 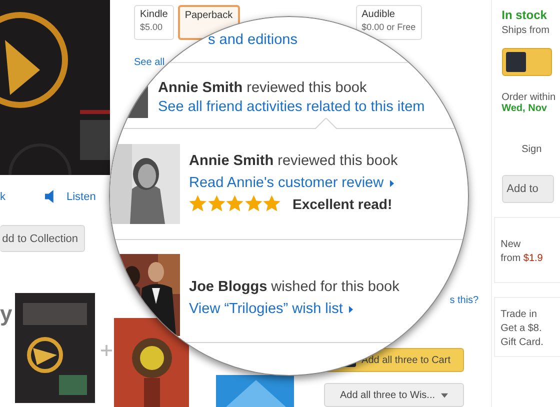 What do you see at coordinates (541, 149) in the screenshot?
I see `sign-in-link: Sign` at bounding box center [541, 149].